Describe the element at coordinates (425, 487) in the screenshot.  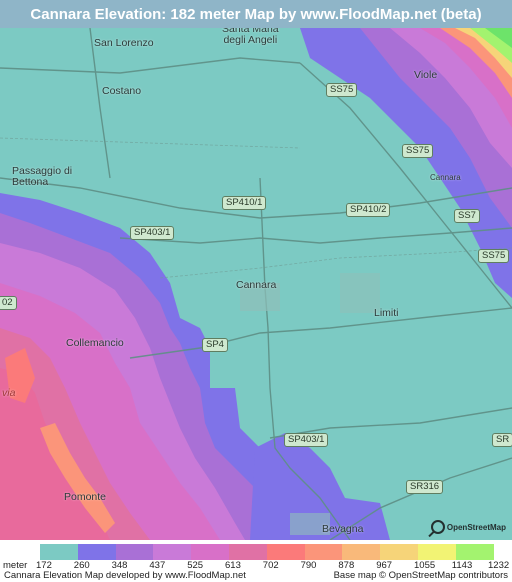
I see `road-sr316: SR316` at that location.